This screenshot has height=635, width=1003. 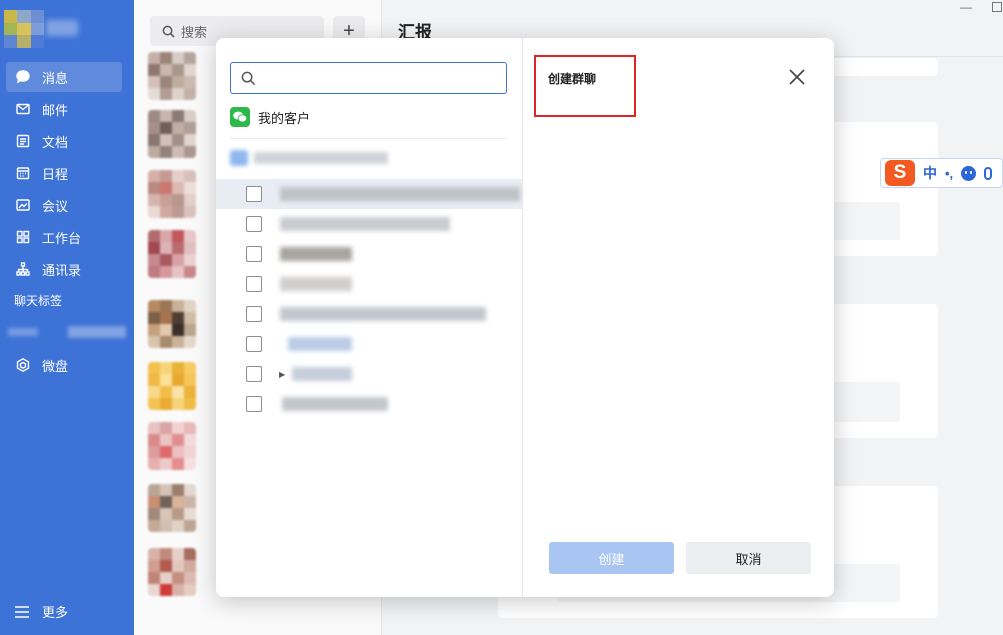 I want to click on ime-punctuation-toggle: •,, so click(x=949, y=173).